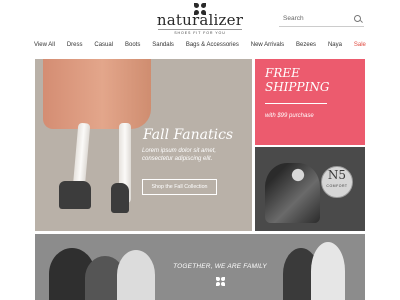  What do you see at coordinates (335, 48) in the screenshot?
I see `nav-item-naya: Naya` at bounding box center [335, 48].